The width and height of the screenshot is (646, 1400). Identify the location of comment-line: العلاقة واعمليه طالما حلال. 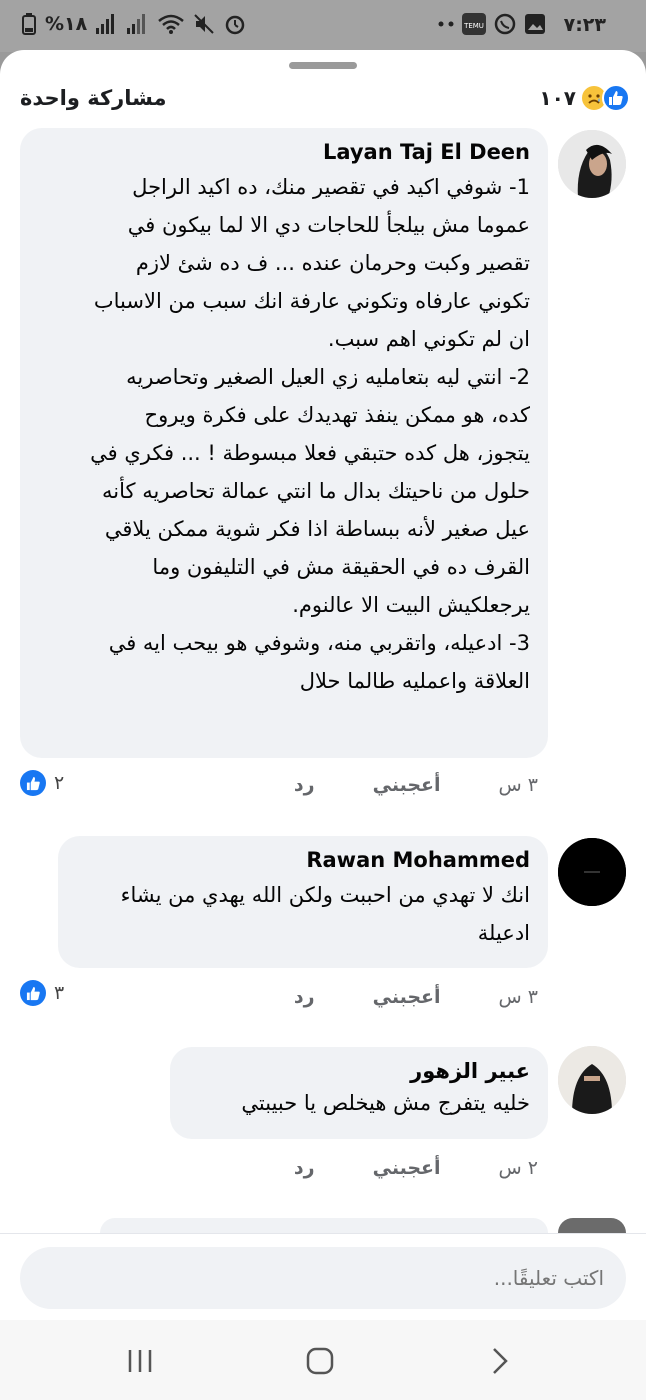
(414, 681).